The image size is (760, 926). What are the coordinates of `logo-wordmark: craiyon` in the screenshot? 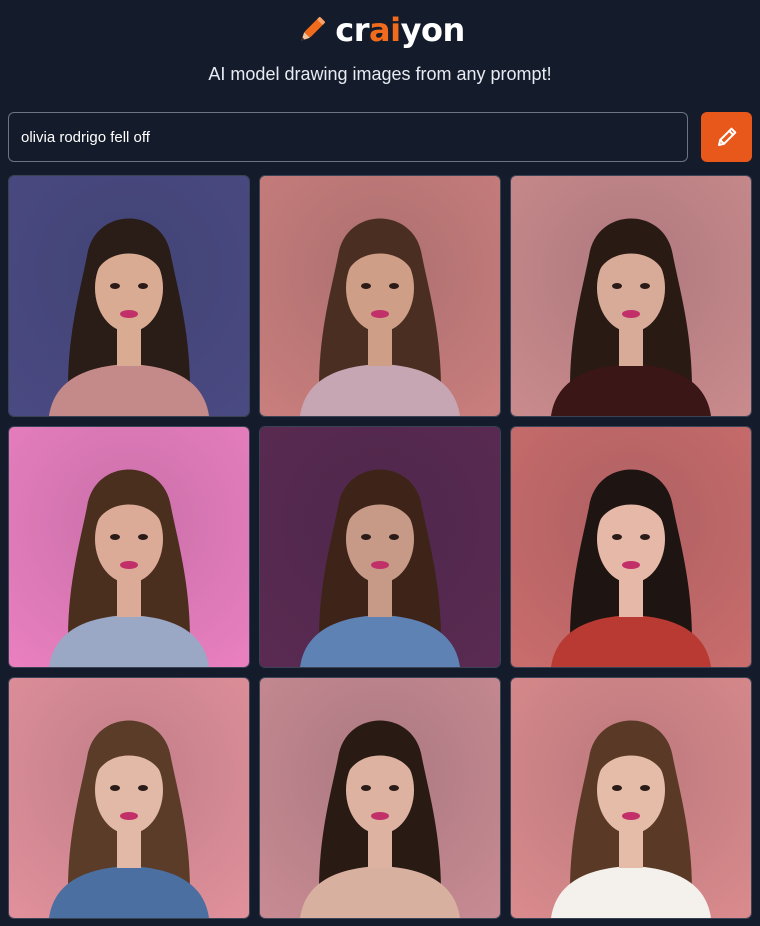 It's located at (400, 30).